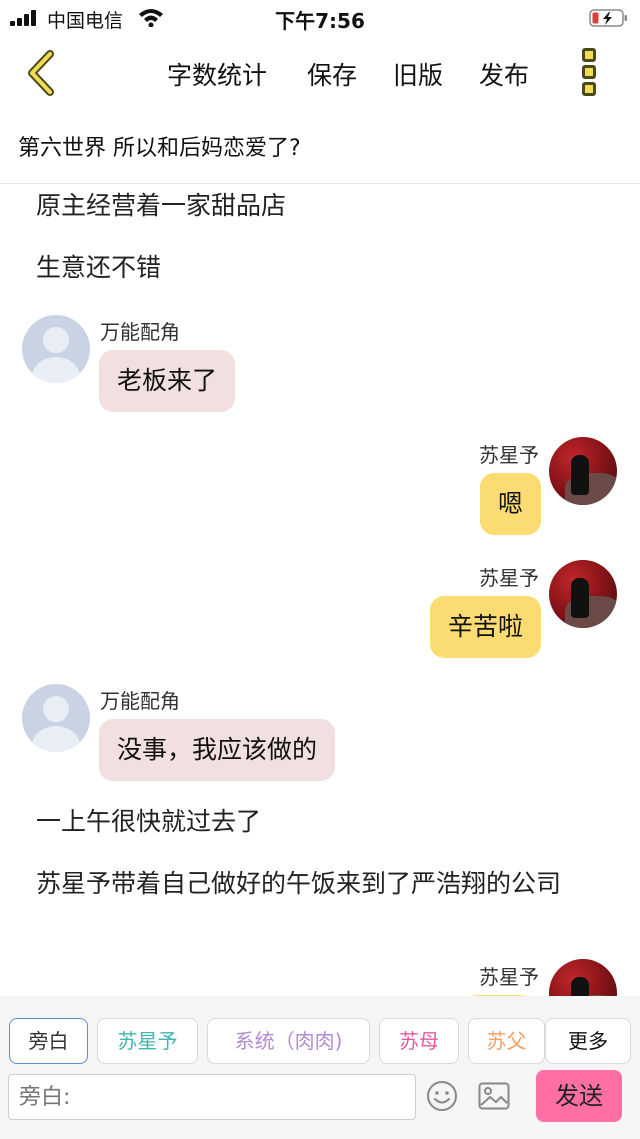 The height and width of the screenshot is (1139, 640). I want to click on more-roles-button: 更多, so click(588, 1041).